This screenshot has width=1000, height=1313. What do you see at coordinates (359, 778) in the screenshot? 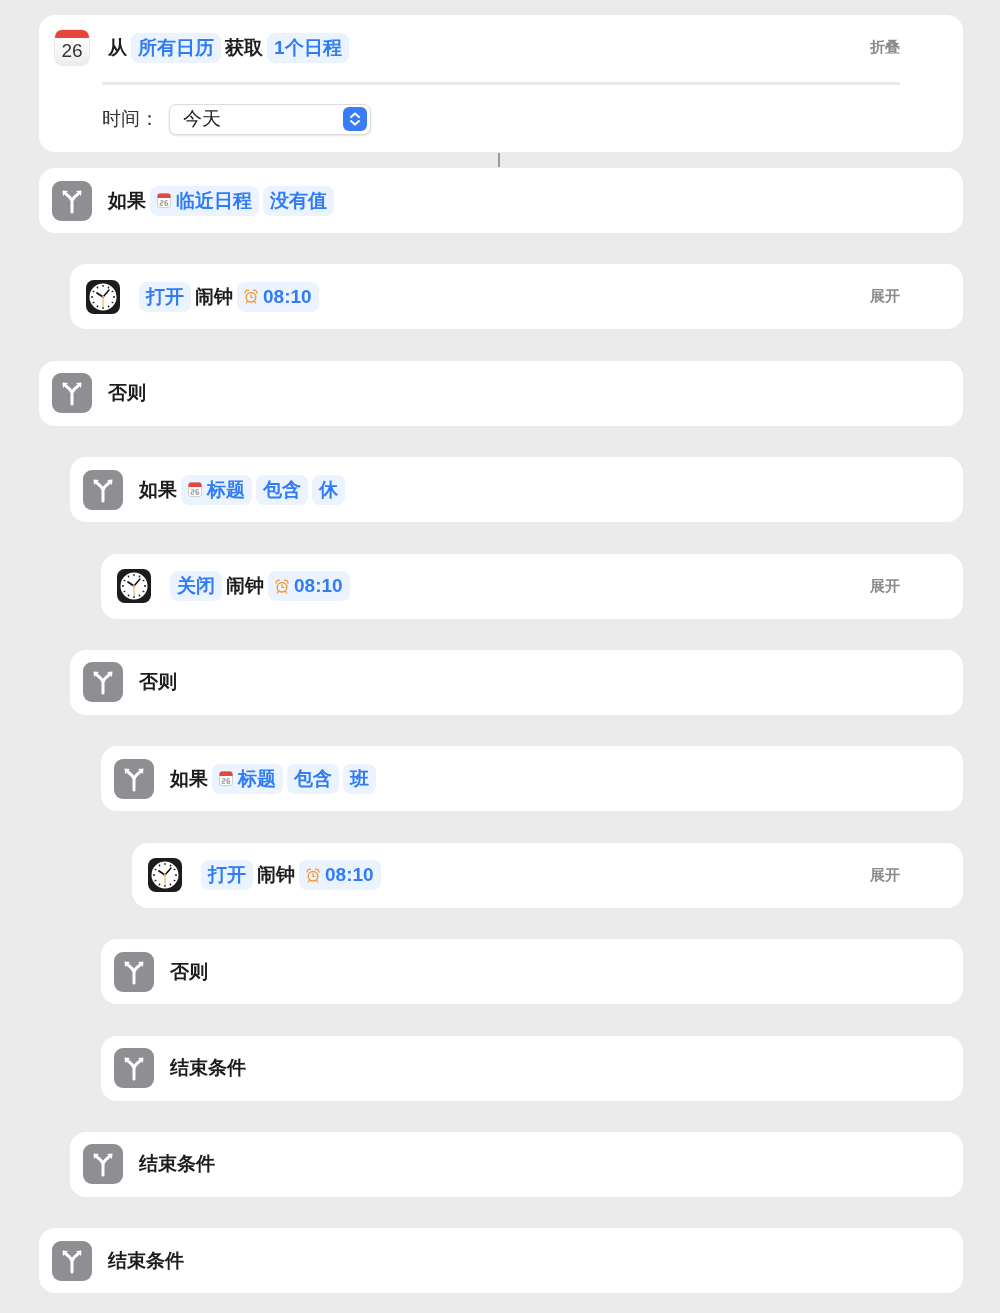
I see `parameter-token: 班` at bounding box center [359, 778].